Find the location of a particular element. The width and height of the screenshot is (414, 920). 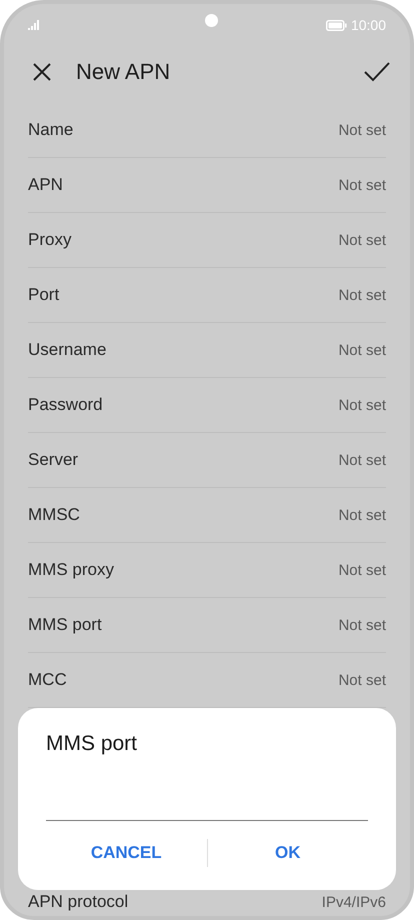

dialog-button: OK is located at coordinates (288, 853).